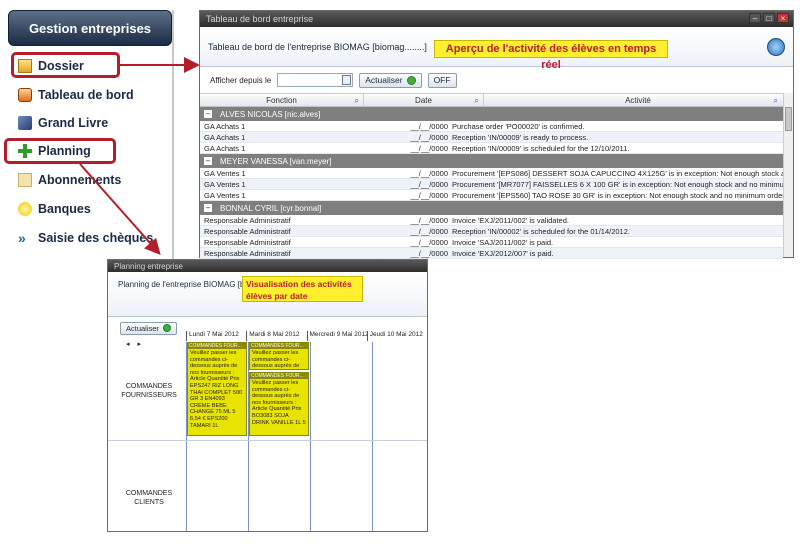 The height and width of the screenshot is (548, 800). What do you see at coordinates (384, 80) in the screenshot?
I see `refresh-button-label: Actualiser` at bounding box center [384, 80].